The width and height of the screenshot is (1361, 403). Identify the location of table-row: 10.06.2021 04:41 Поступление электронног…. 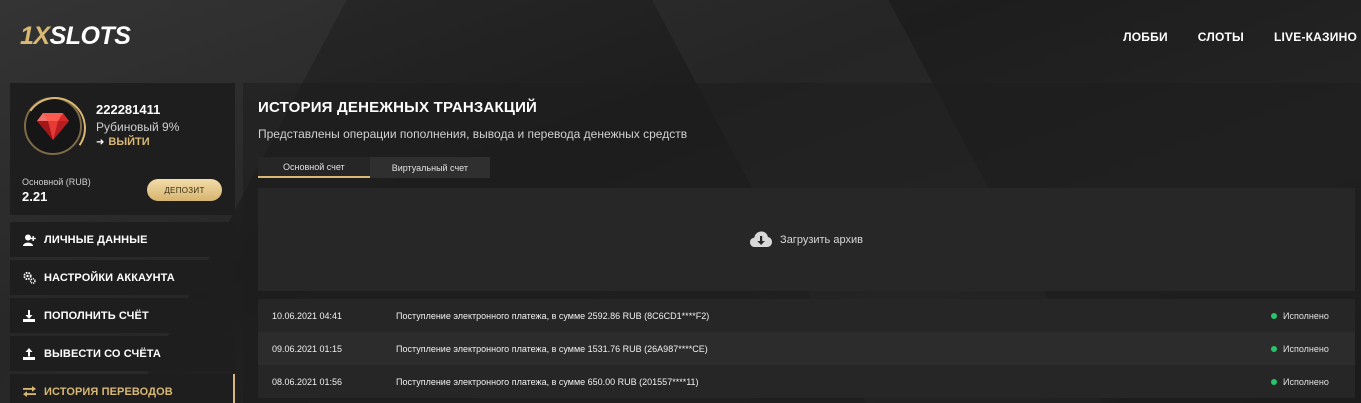
(806, 315).